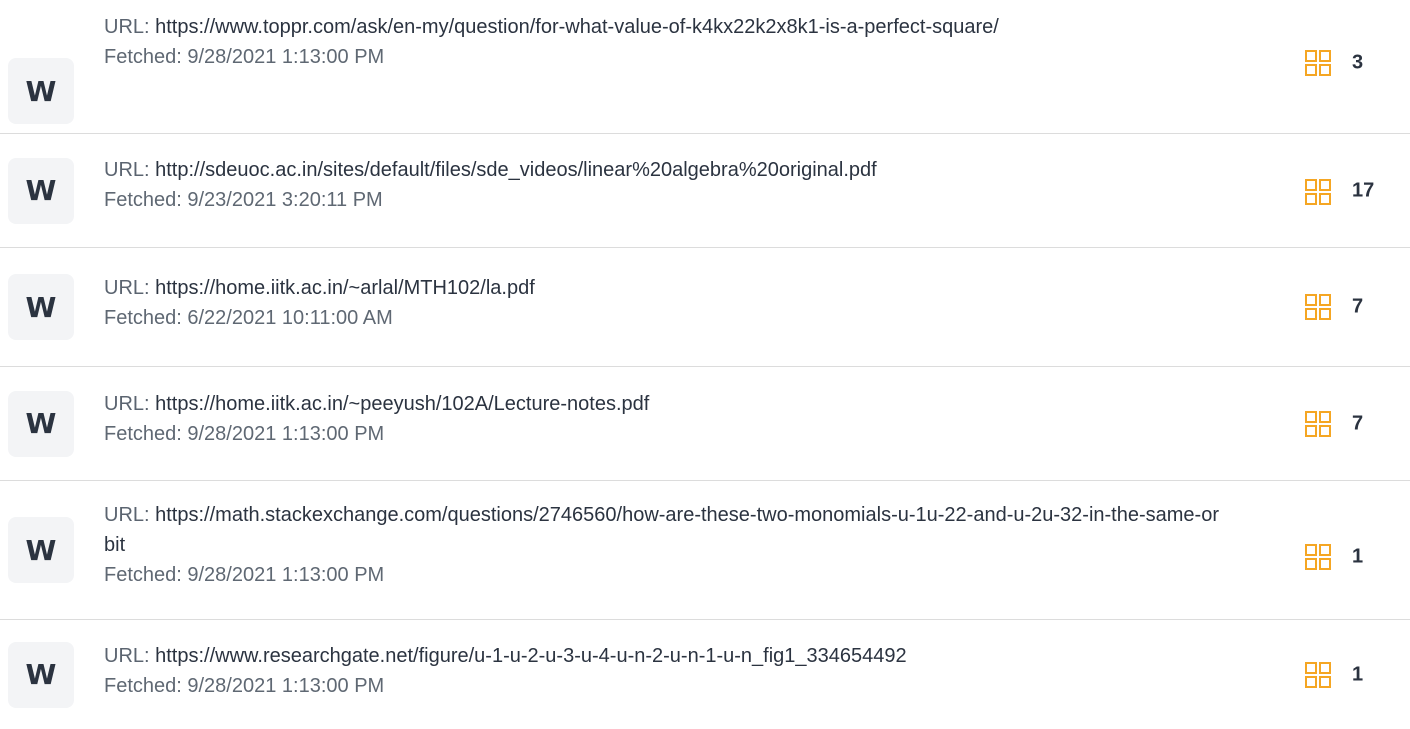 This screenshot has height=729, width=1410. What do you see at coordinates (1358, 62) in the screenshot?
I see `match-count: 3` at bounding box center [1358, 62].